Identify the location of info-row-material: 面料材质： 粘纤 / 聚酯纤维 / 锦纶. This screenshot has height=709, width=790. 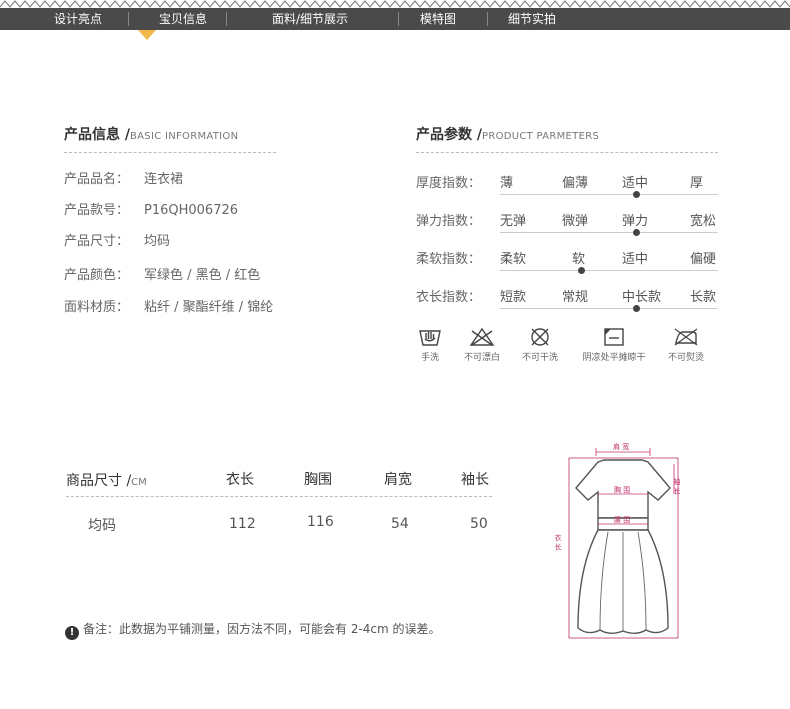
(168, 305).